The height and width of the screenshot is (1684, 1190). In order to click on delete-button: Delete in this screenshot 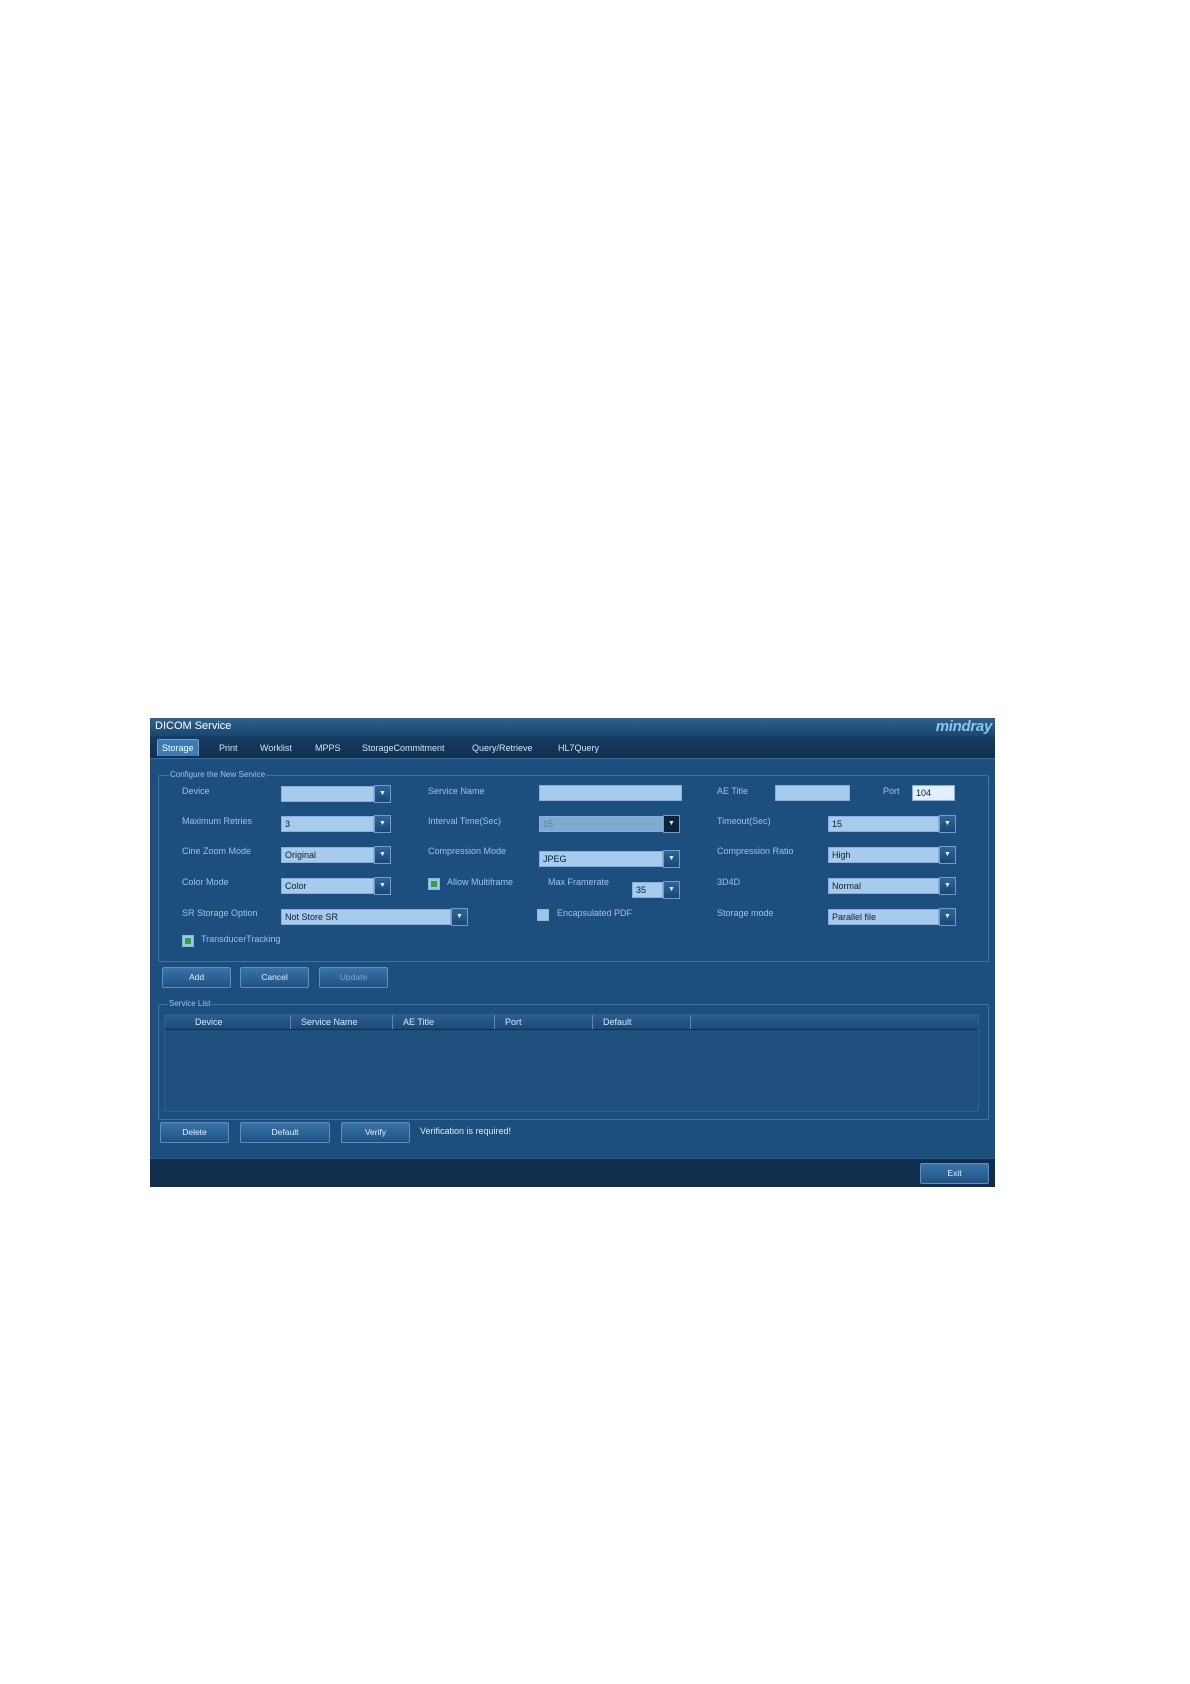, I will do `click(194, 1132)`.